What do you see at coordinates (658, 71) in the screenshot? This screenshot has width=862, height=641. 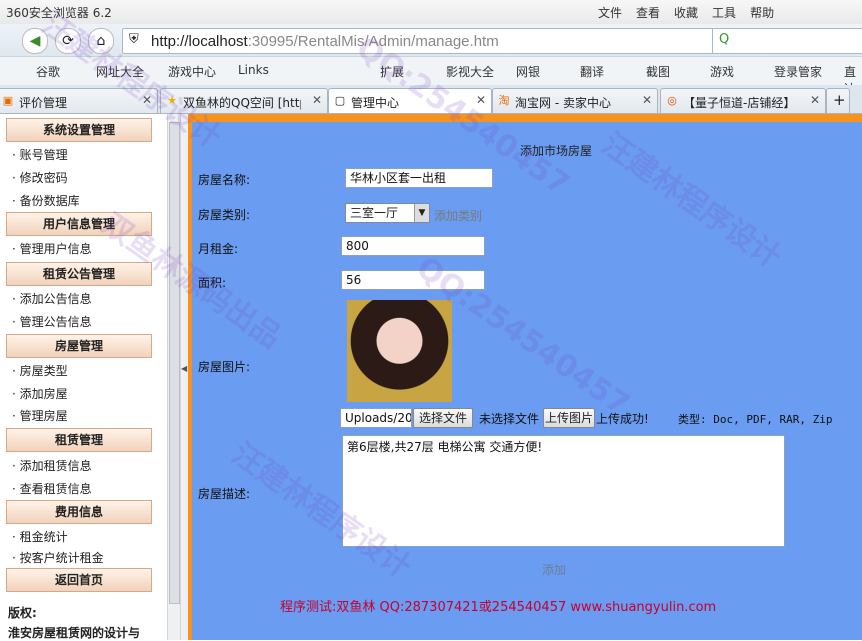 I see `bookmark-screenshot: 截图` at bounding box center [658, 71].